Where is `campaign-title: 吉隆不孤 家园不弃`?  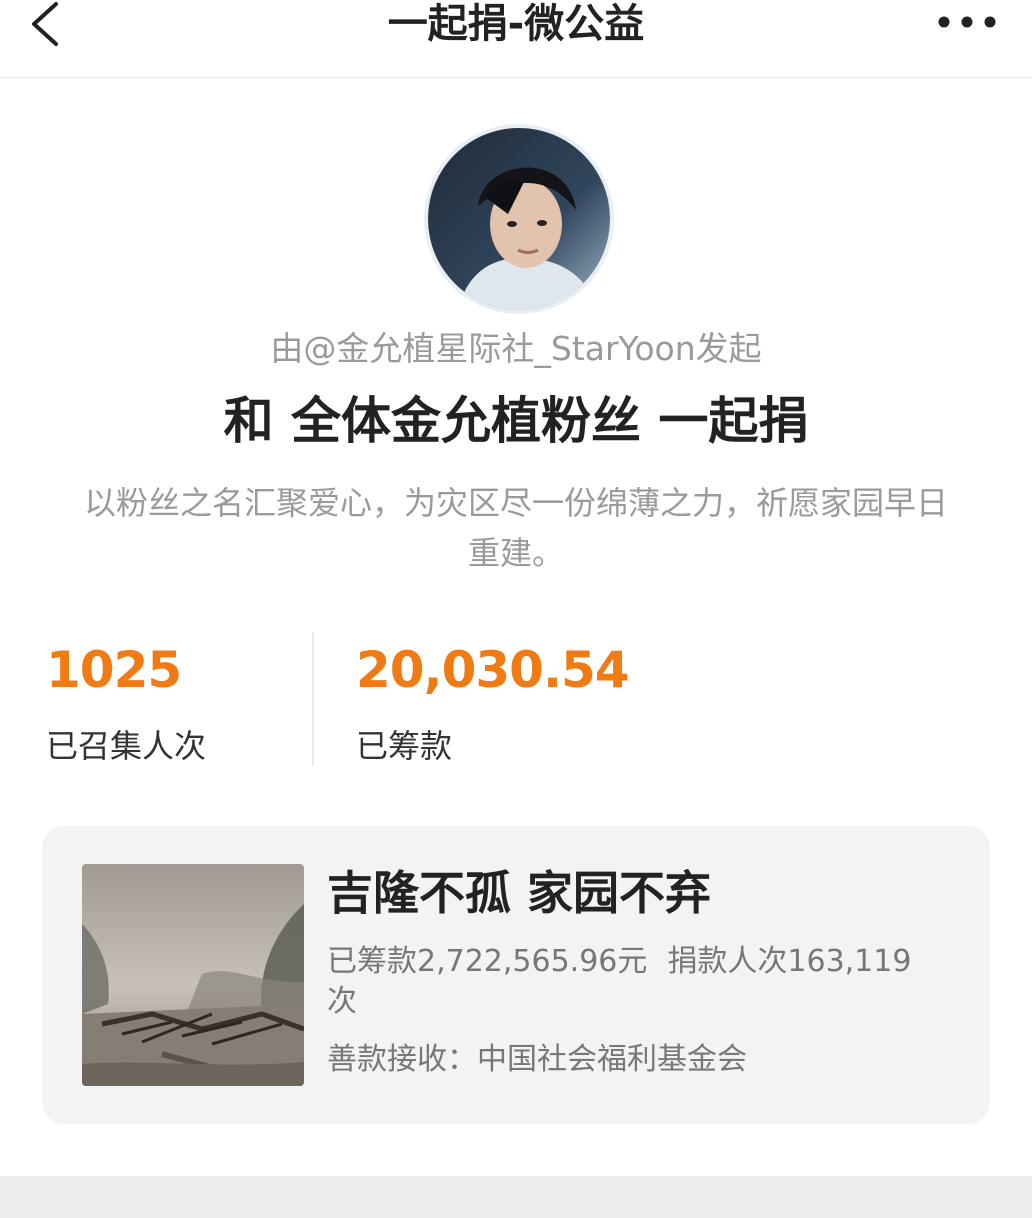
campaign-title: 吉隆不孤 家园不弃 is located at coordinates (519, 893).